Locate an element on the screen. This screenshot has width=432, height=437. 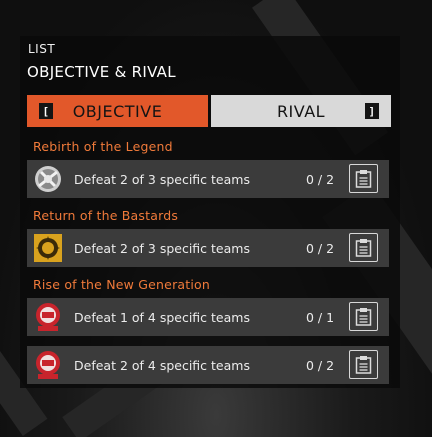
bastards-emblem-icon is located at coordinates (48, 248).